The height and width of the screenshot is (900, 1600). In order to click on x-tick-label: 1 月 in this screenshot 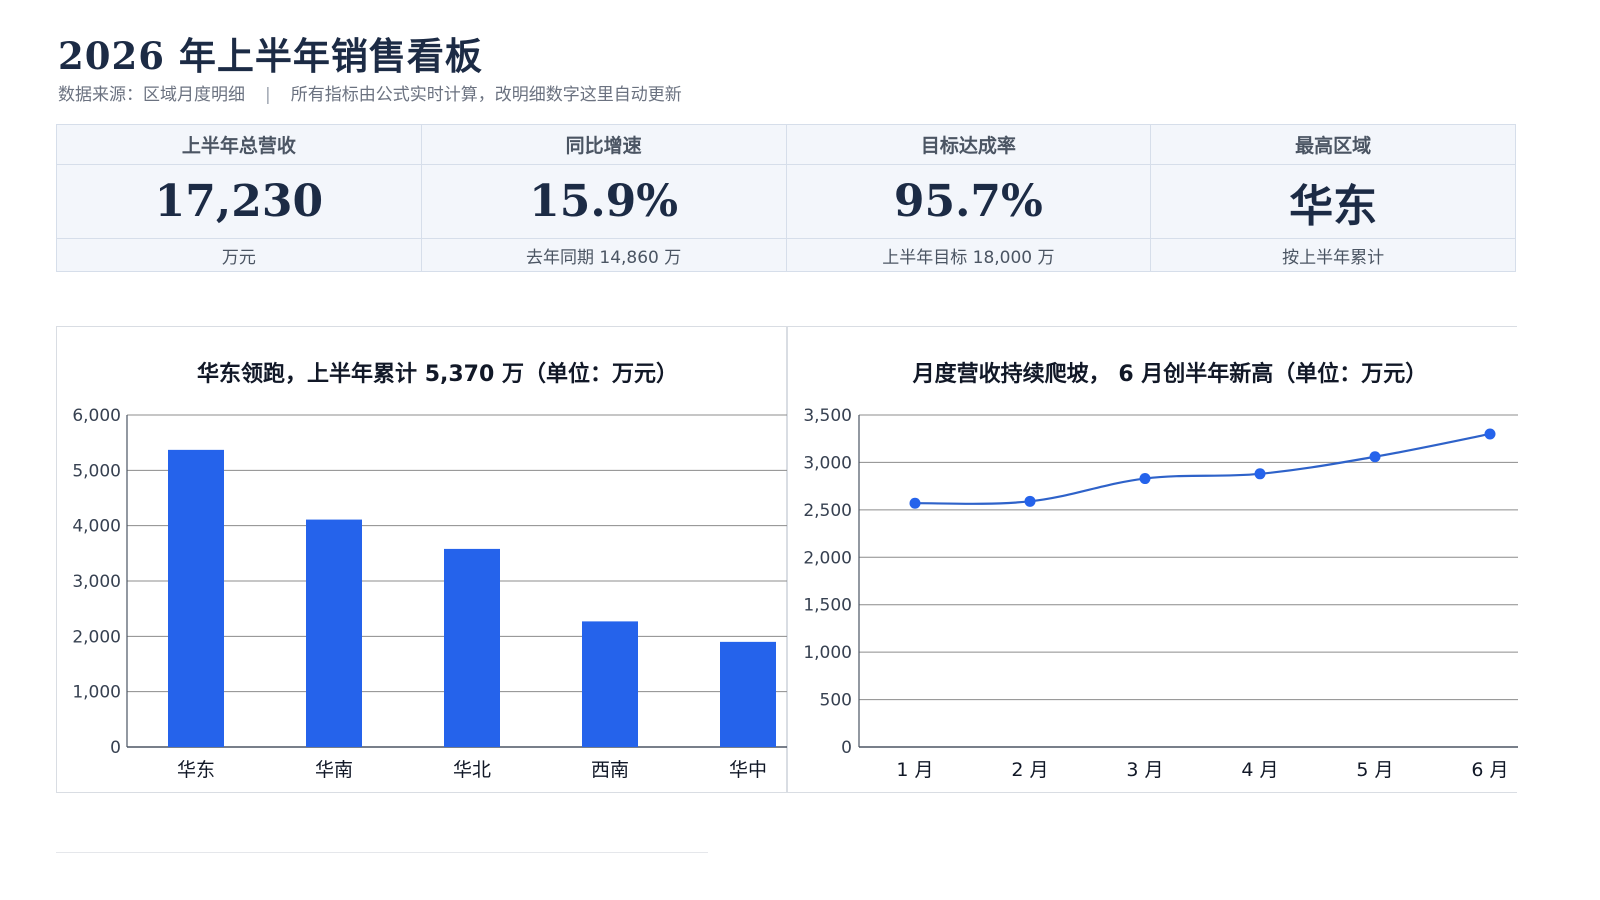, I will do `click(914, 770)`.